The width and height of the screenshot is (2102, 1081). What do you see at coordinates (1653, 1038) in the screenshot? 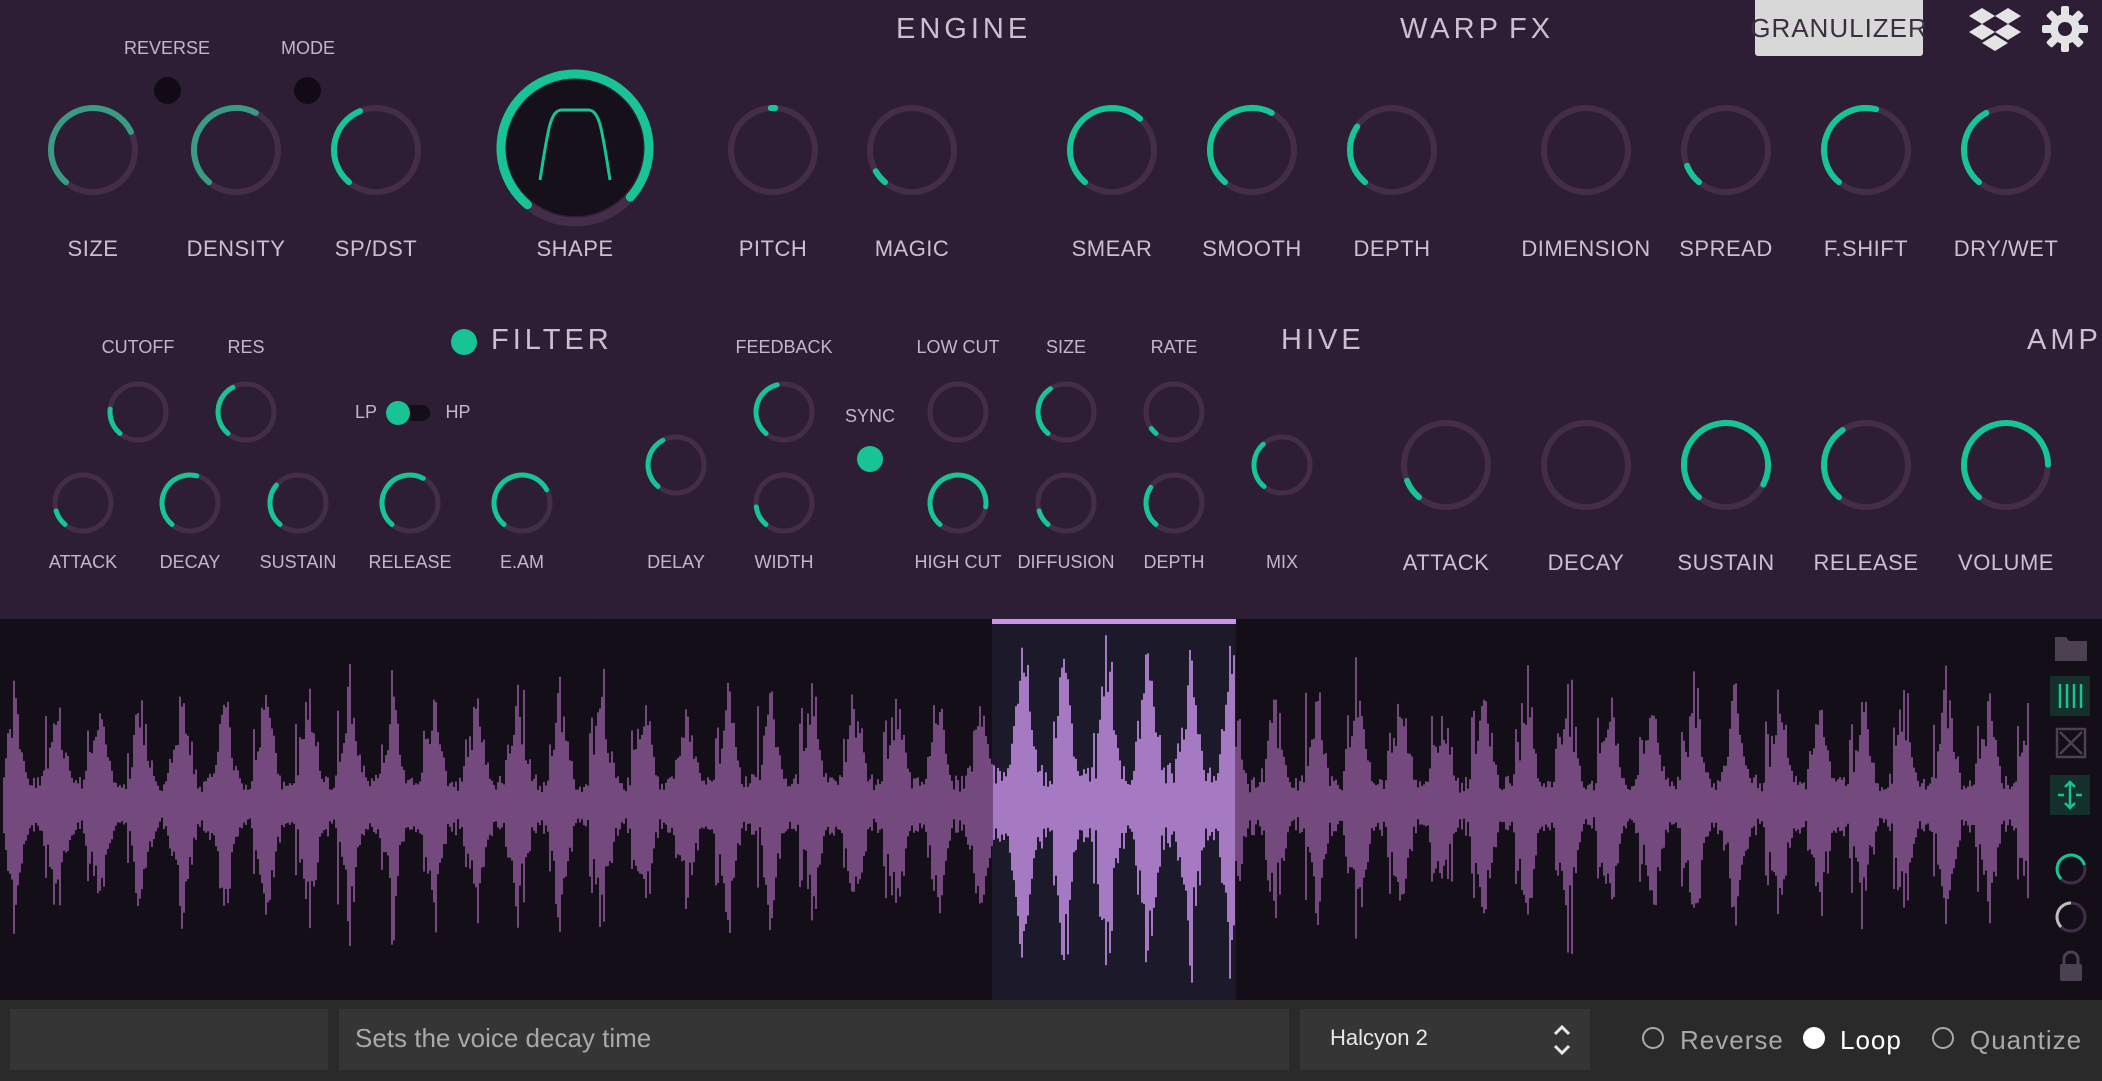
I see `reverse-radio` at bounding box center [1653, 1038].